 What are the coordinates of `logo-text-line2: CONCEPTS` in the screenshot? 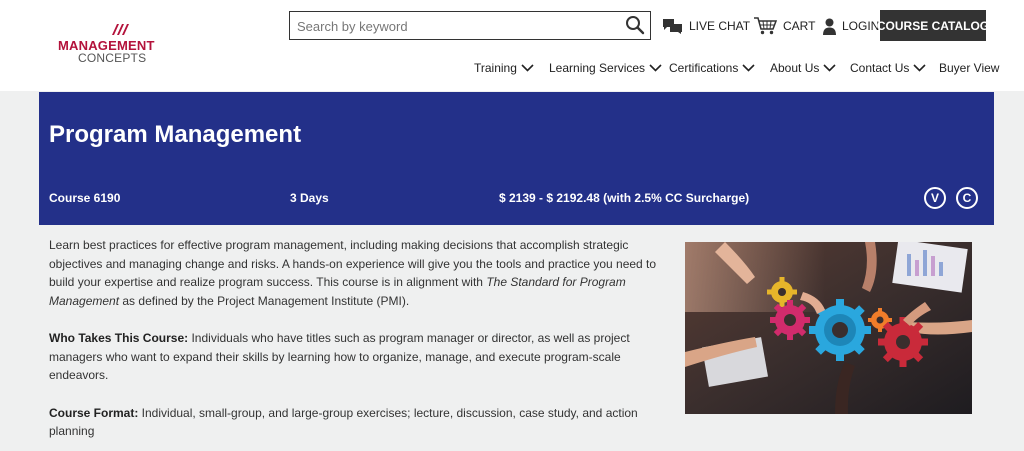 It's located at (112, 58).